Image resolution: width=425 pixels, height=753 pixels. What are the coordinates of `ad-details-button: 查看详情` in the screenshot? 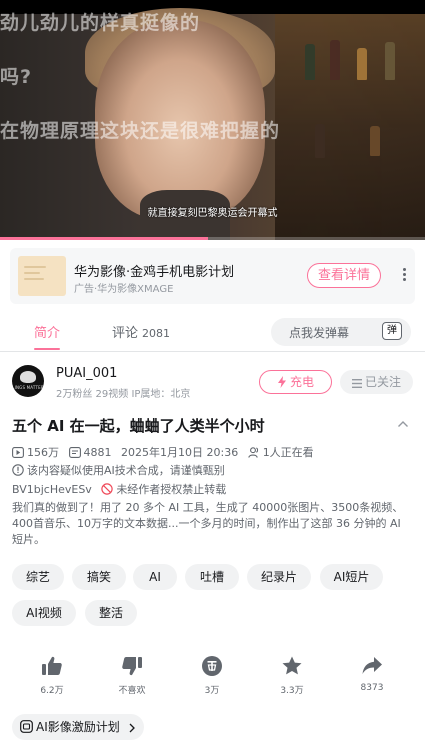 It's located at (344, 275).